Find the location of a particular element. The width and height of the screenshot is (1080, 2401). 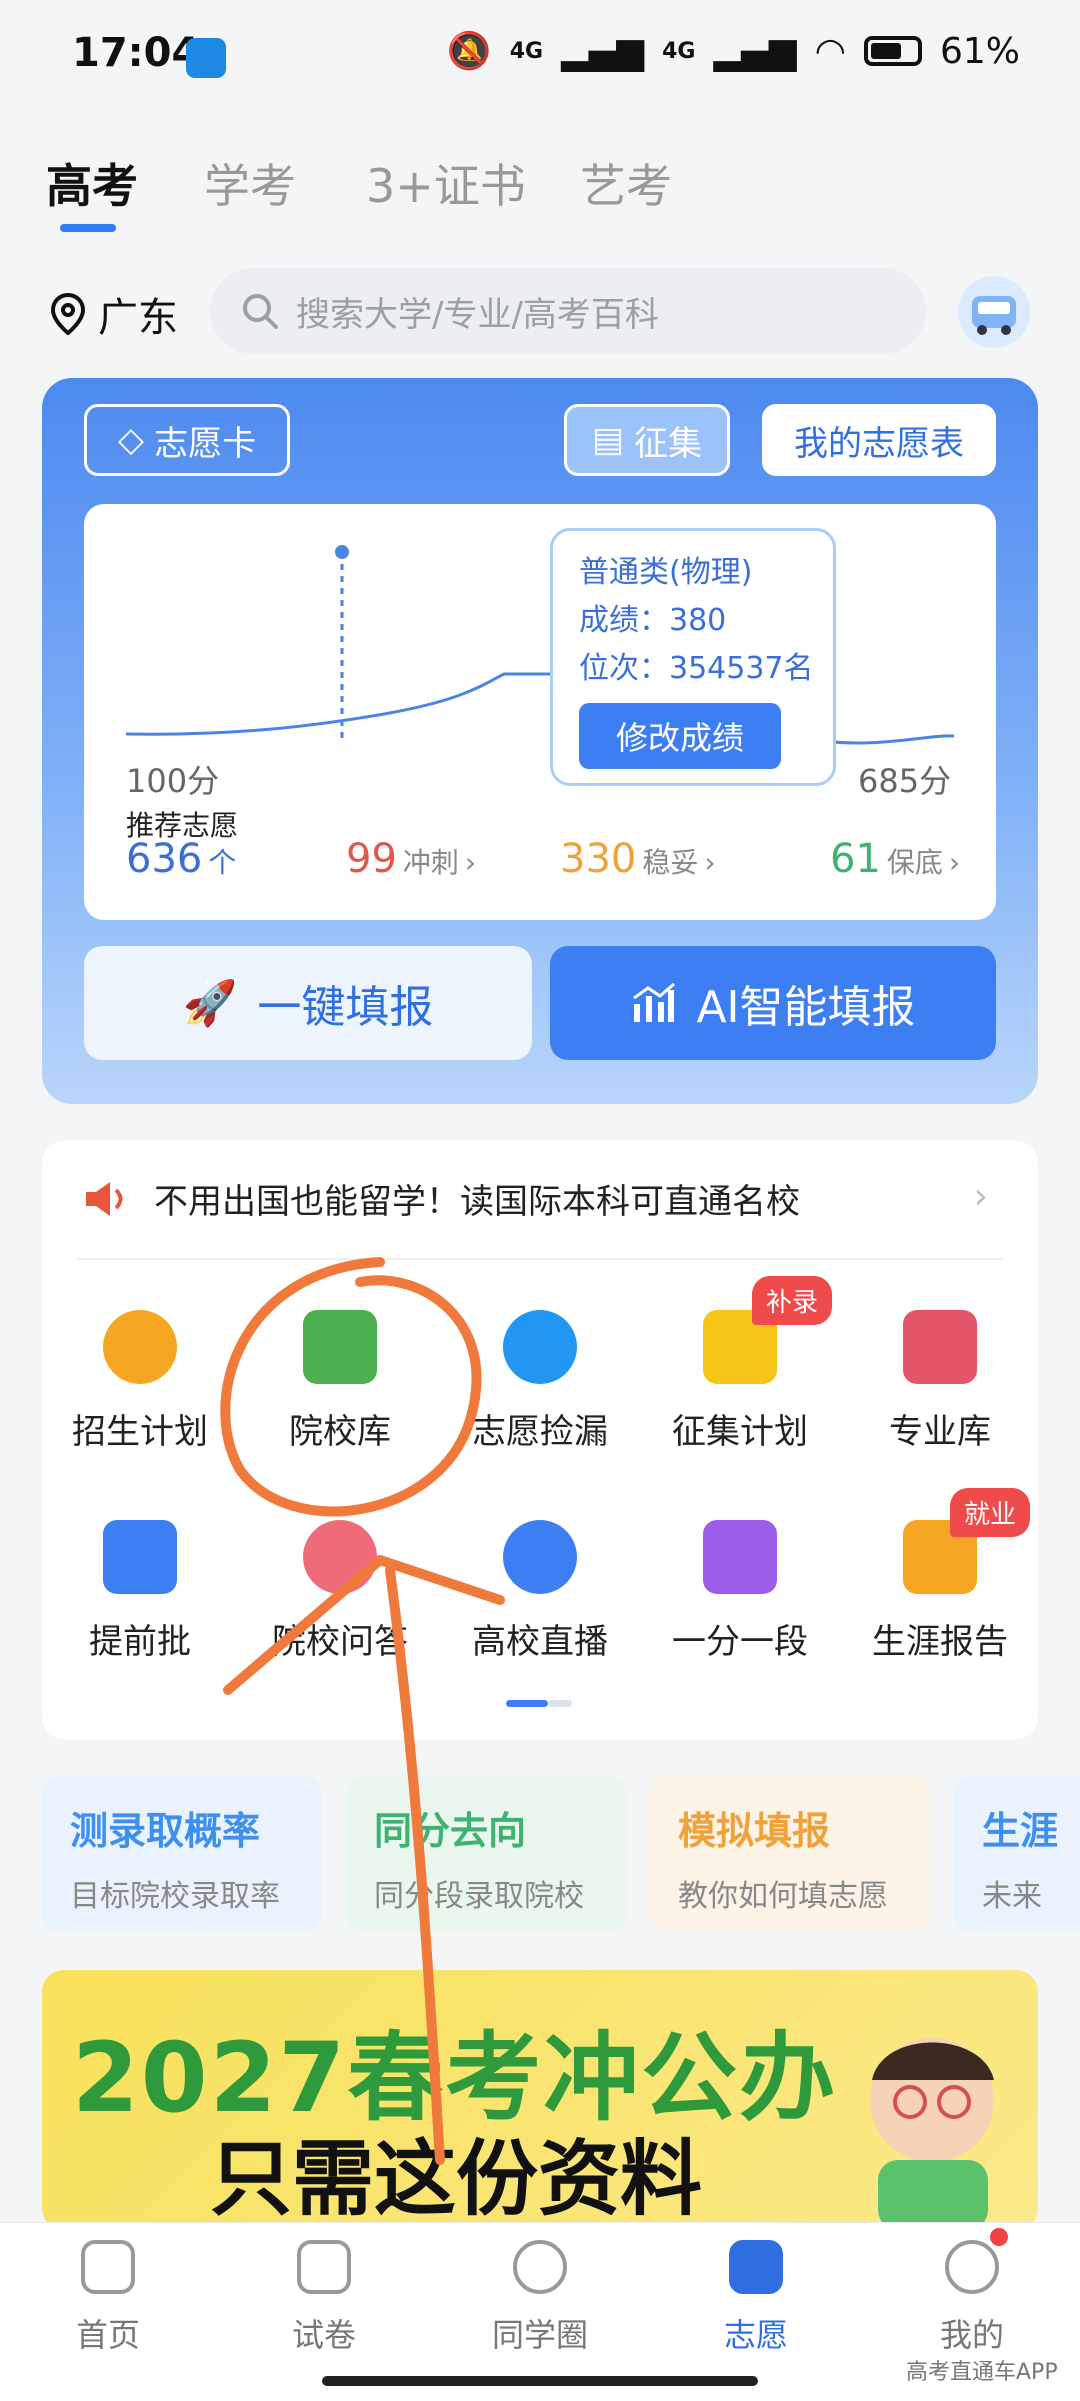

nav-classmates: 同学圈 is located at coordinates (540, 2298).